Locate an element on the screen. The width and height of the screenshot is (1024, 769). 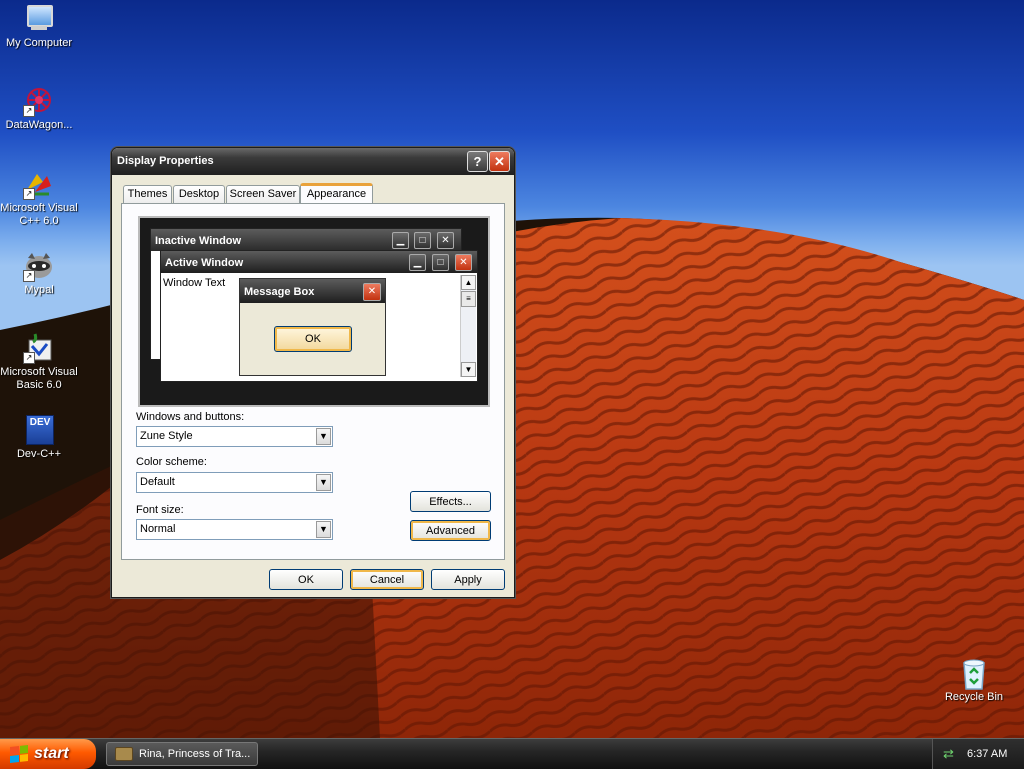
clock: 6:37 AM is located at coordinates (987, 754).